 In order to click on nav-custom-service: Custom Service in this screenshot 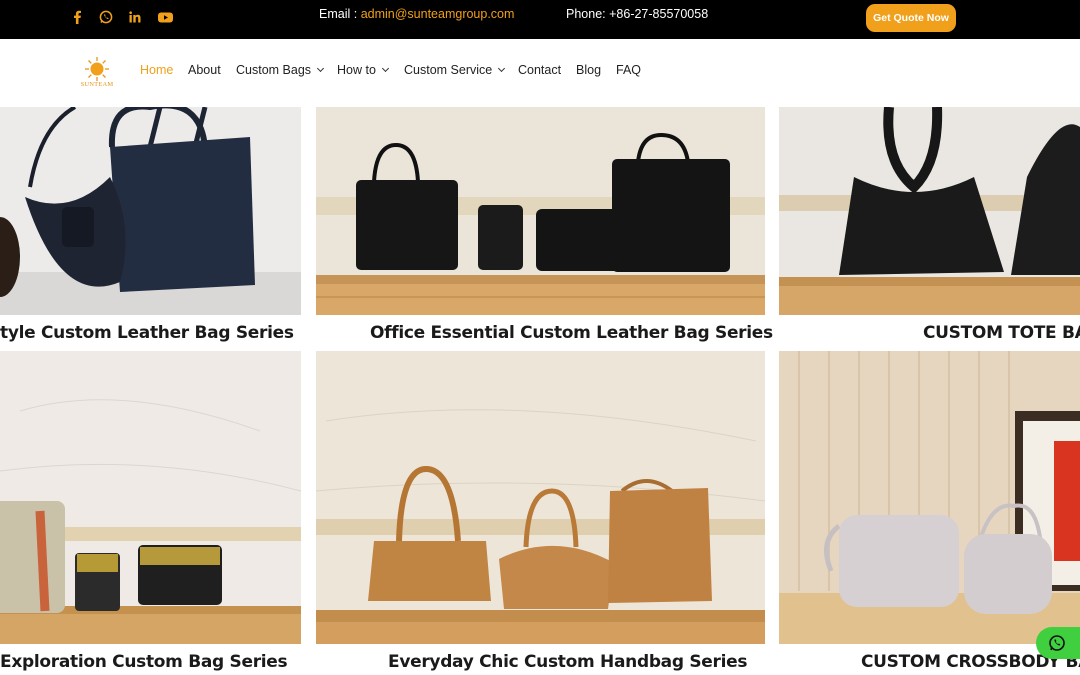, I will do `click(455, 70)`.